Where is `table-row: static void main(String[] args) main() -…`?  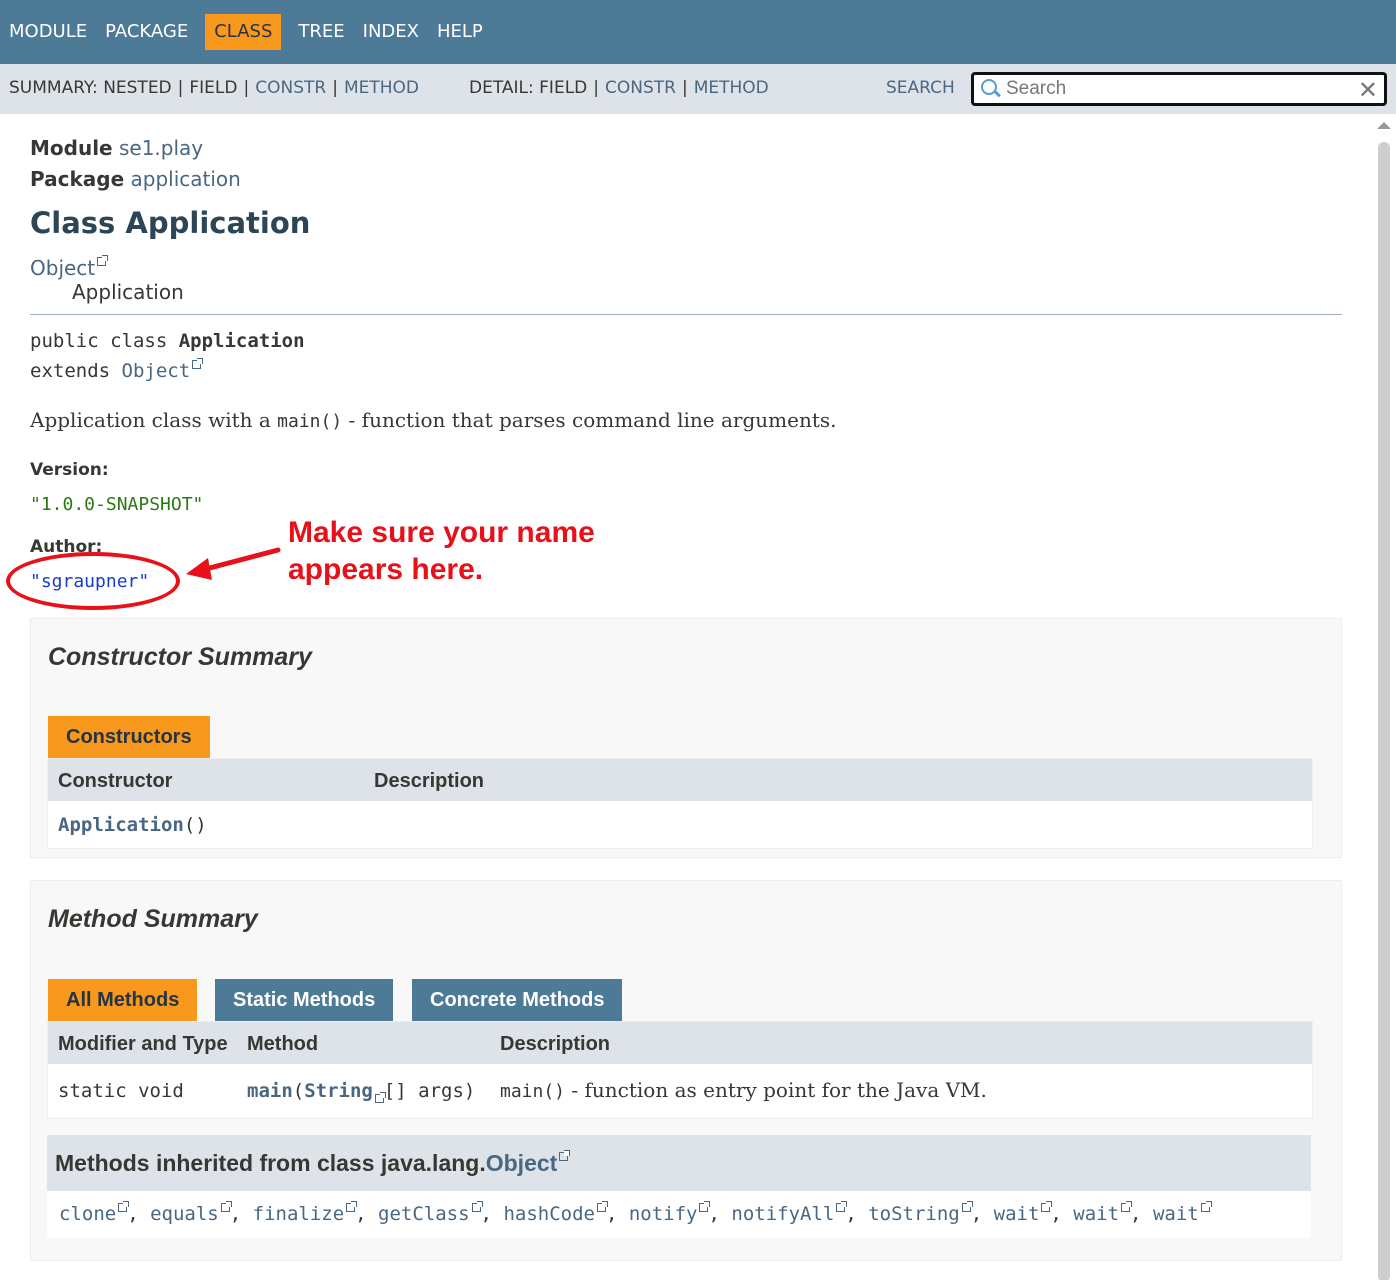 table-row: static void main(String[] args) main() -… is located at coordinates (680, 1091).